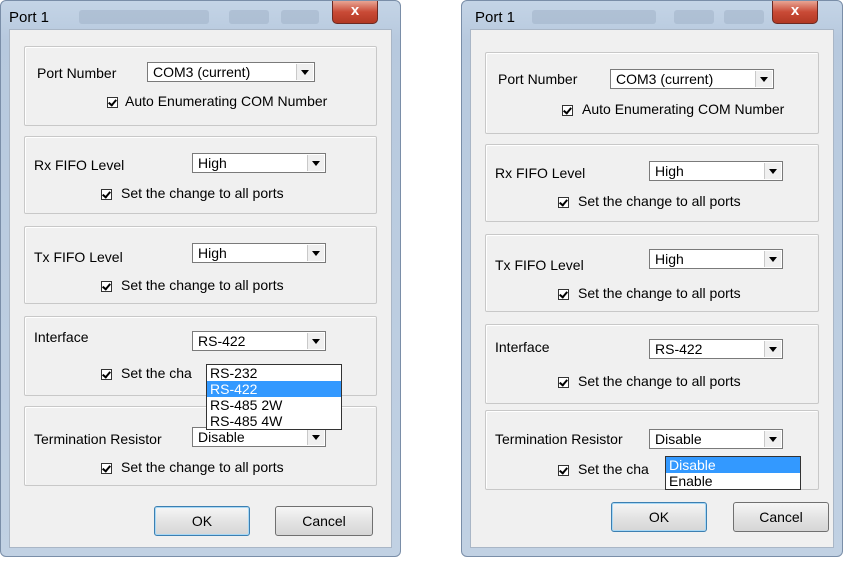 Image resolution: width=846 pixels, height=561 pixels. What do you see at coordinates (274, 405) in the screenshot?
I see `interface-option: RS-485 2W` at bounding box center [274, 405].